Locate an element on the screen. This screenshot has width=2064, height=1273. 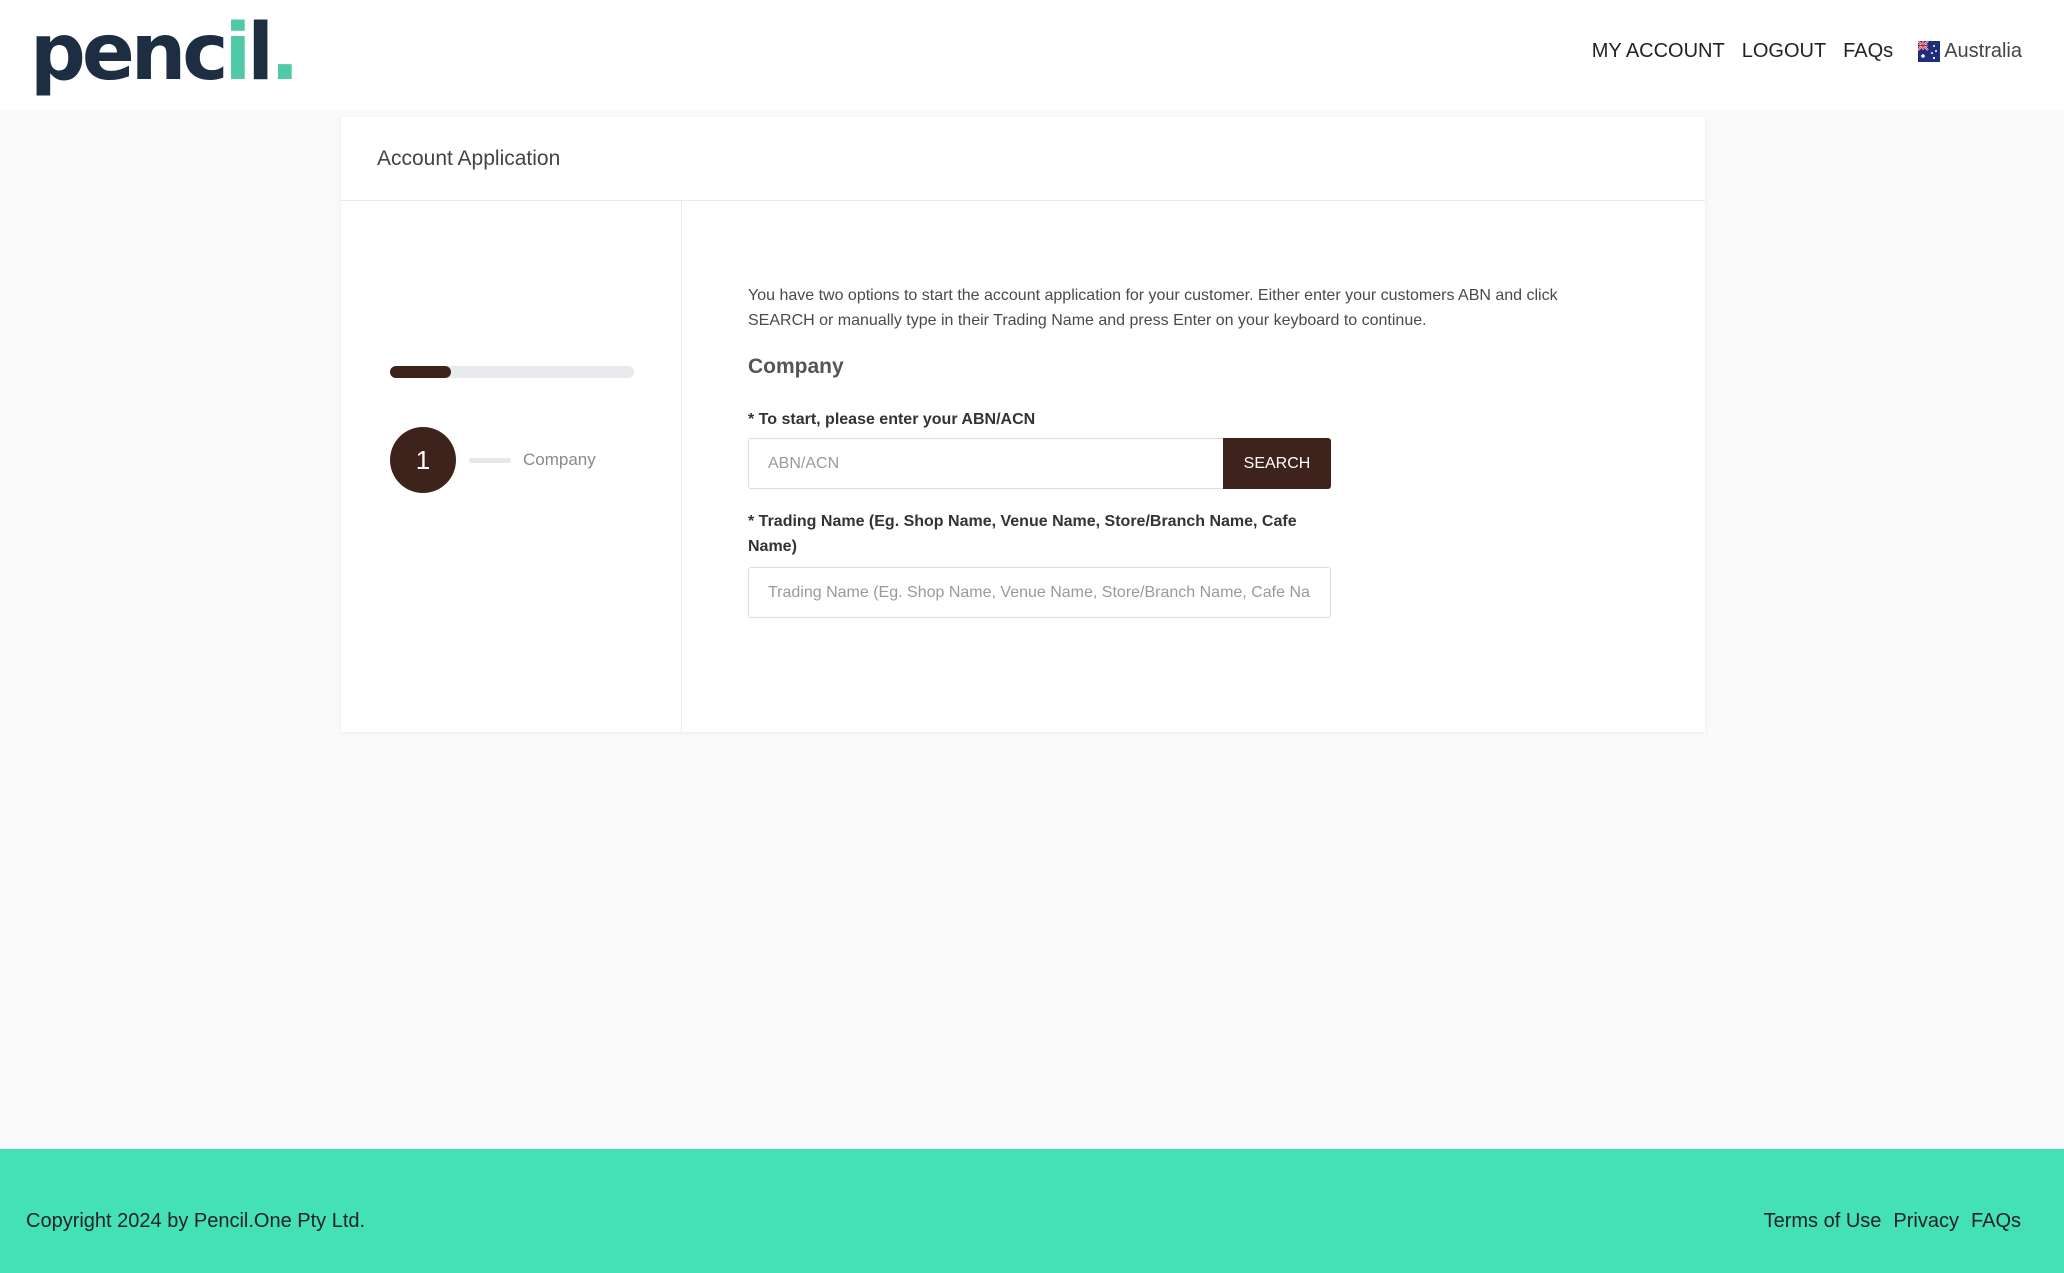
terms-link: Terms of Use is located at coordinates (1823, 1221).